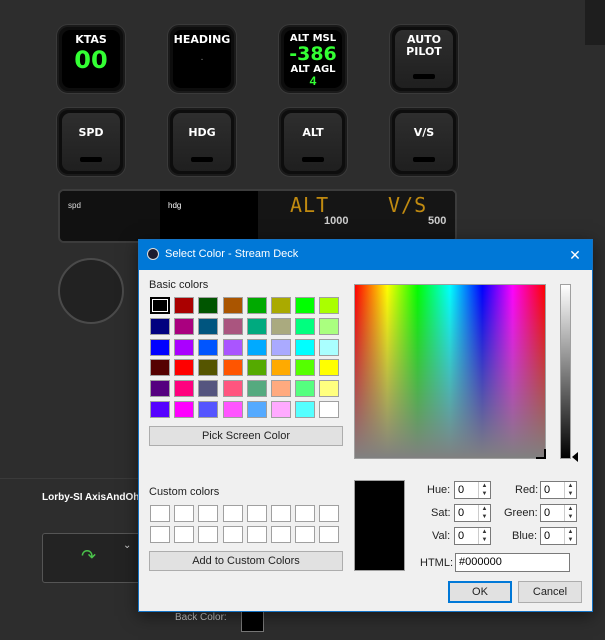  I want to click on html-color-input: #000000, so click(512, 562).